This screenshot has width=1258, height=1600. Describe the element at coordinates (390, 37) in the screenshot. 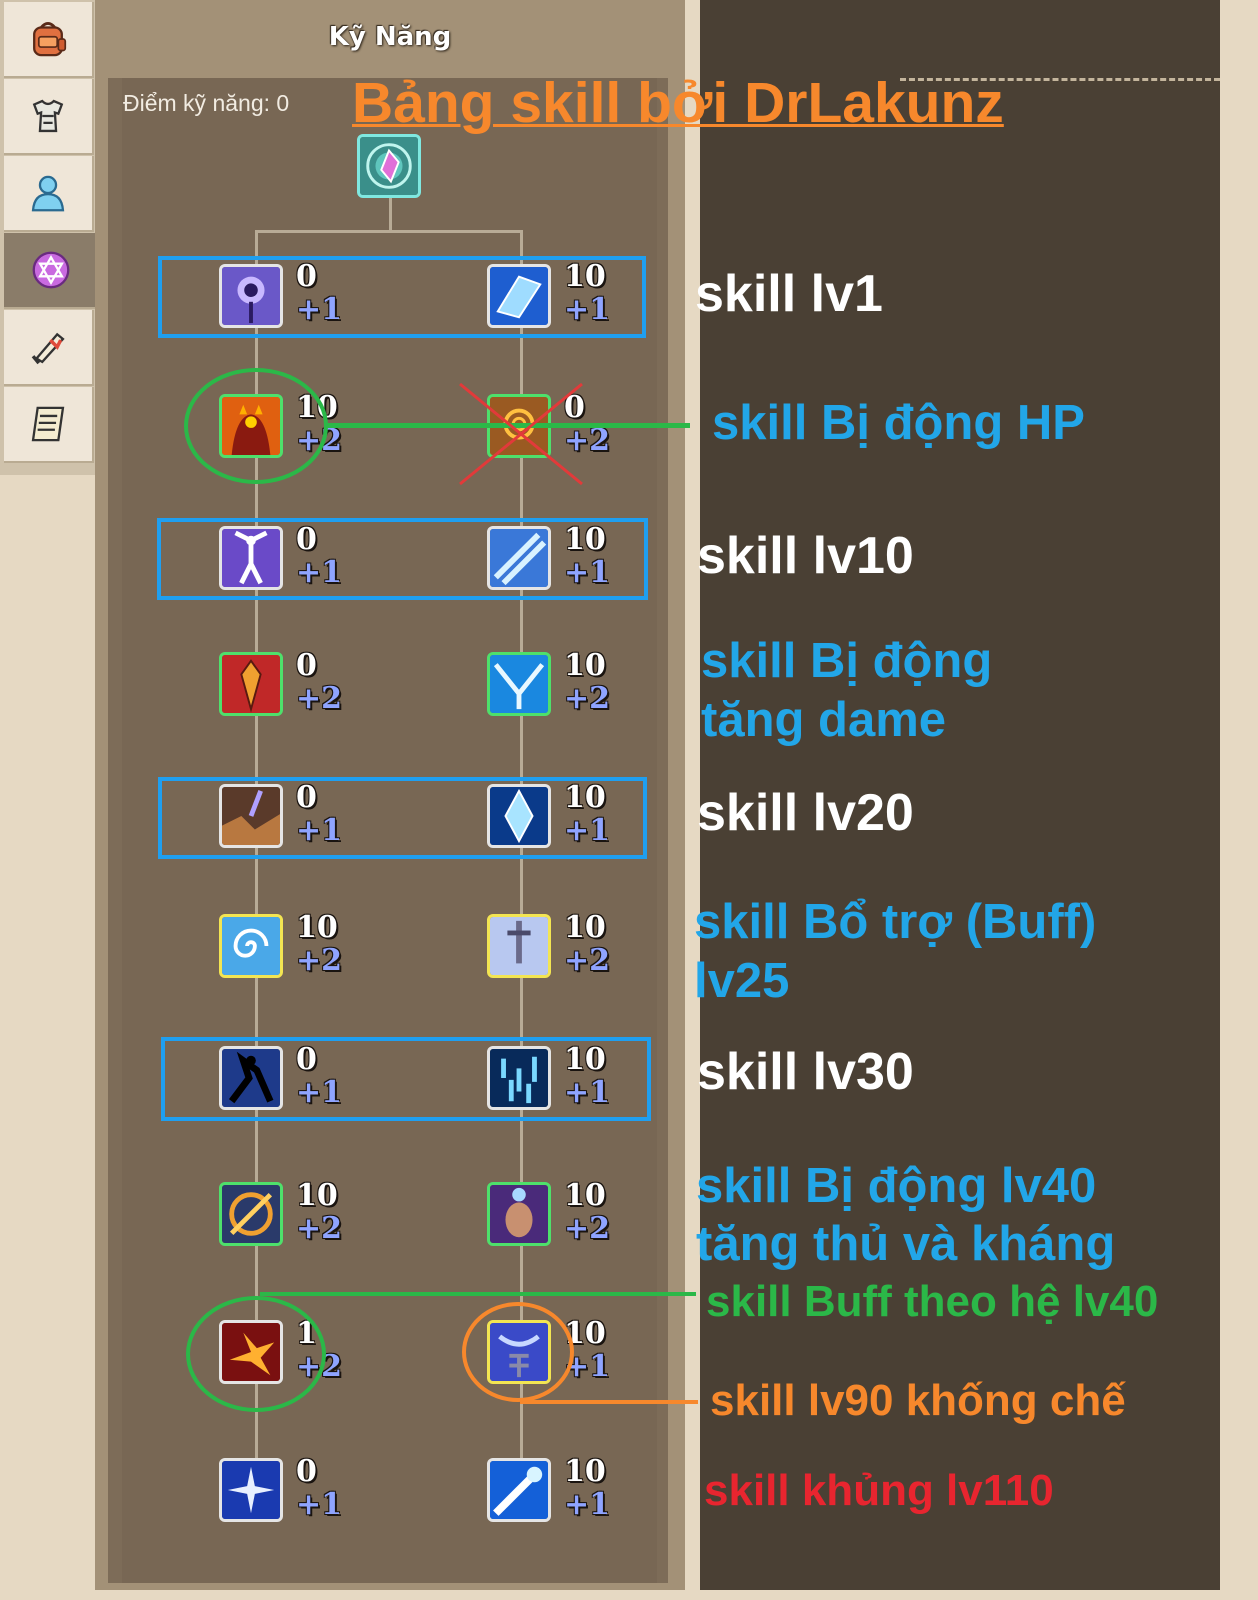

I see `window-title: Kỹ Năng` at that location.